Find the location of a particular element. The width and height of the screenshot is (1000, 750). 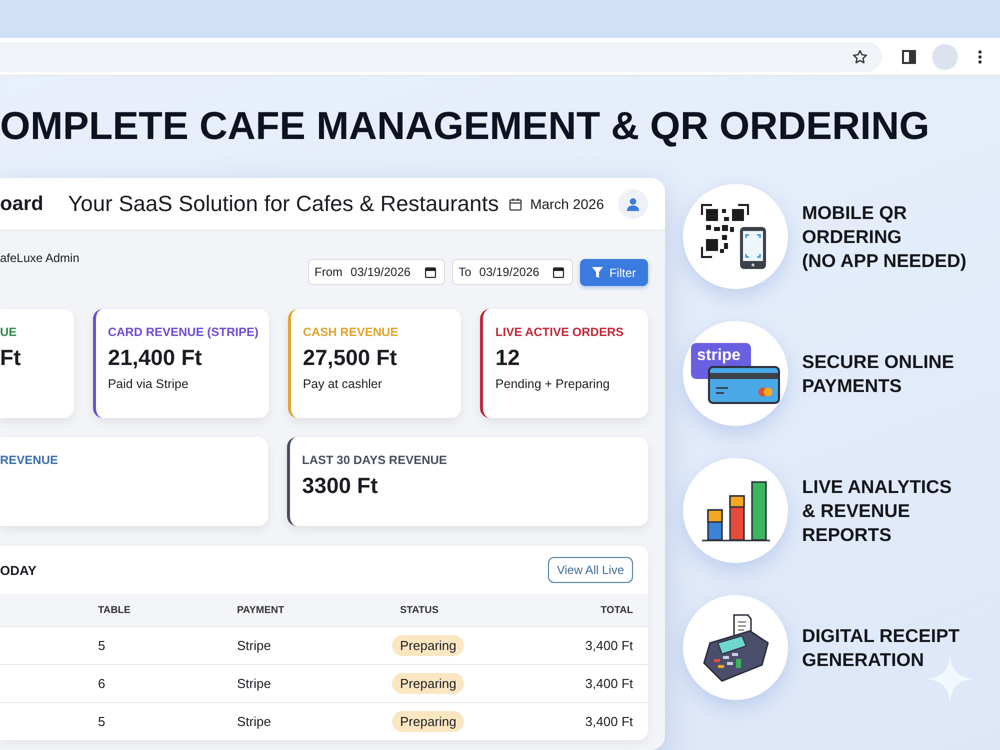

user-icon is located at coordinates (633, 204).